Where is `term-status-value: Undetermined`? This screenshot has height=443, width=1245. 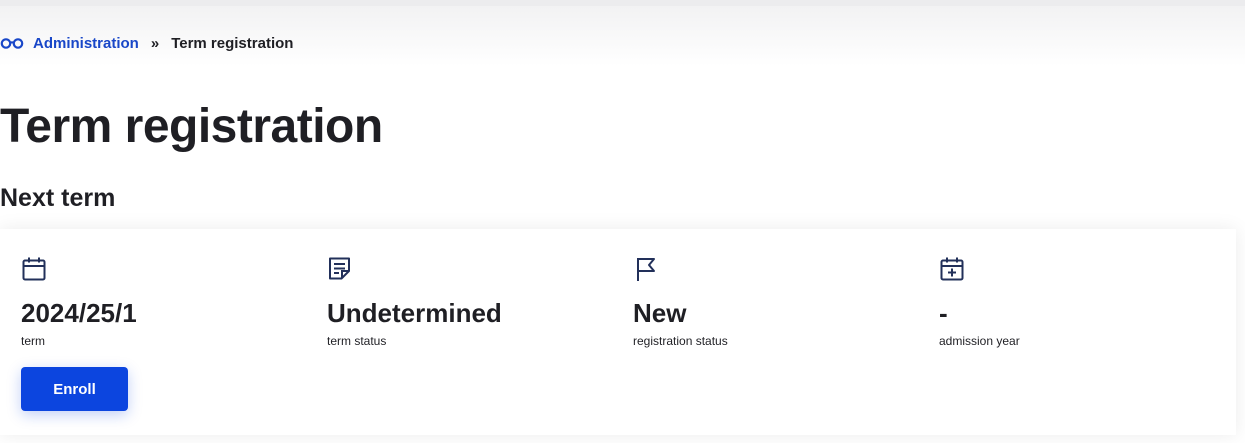 term-status-value: Undetermined is located at coordinates (414, 313).